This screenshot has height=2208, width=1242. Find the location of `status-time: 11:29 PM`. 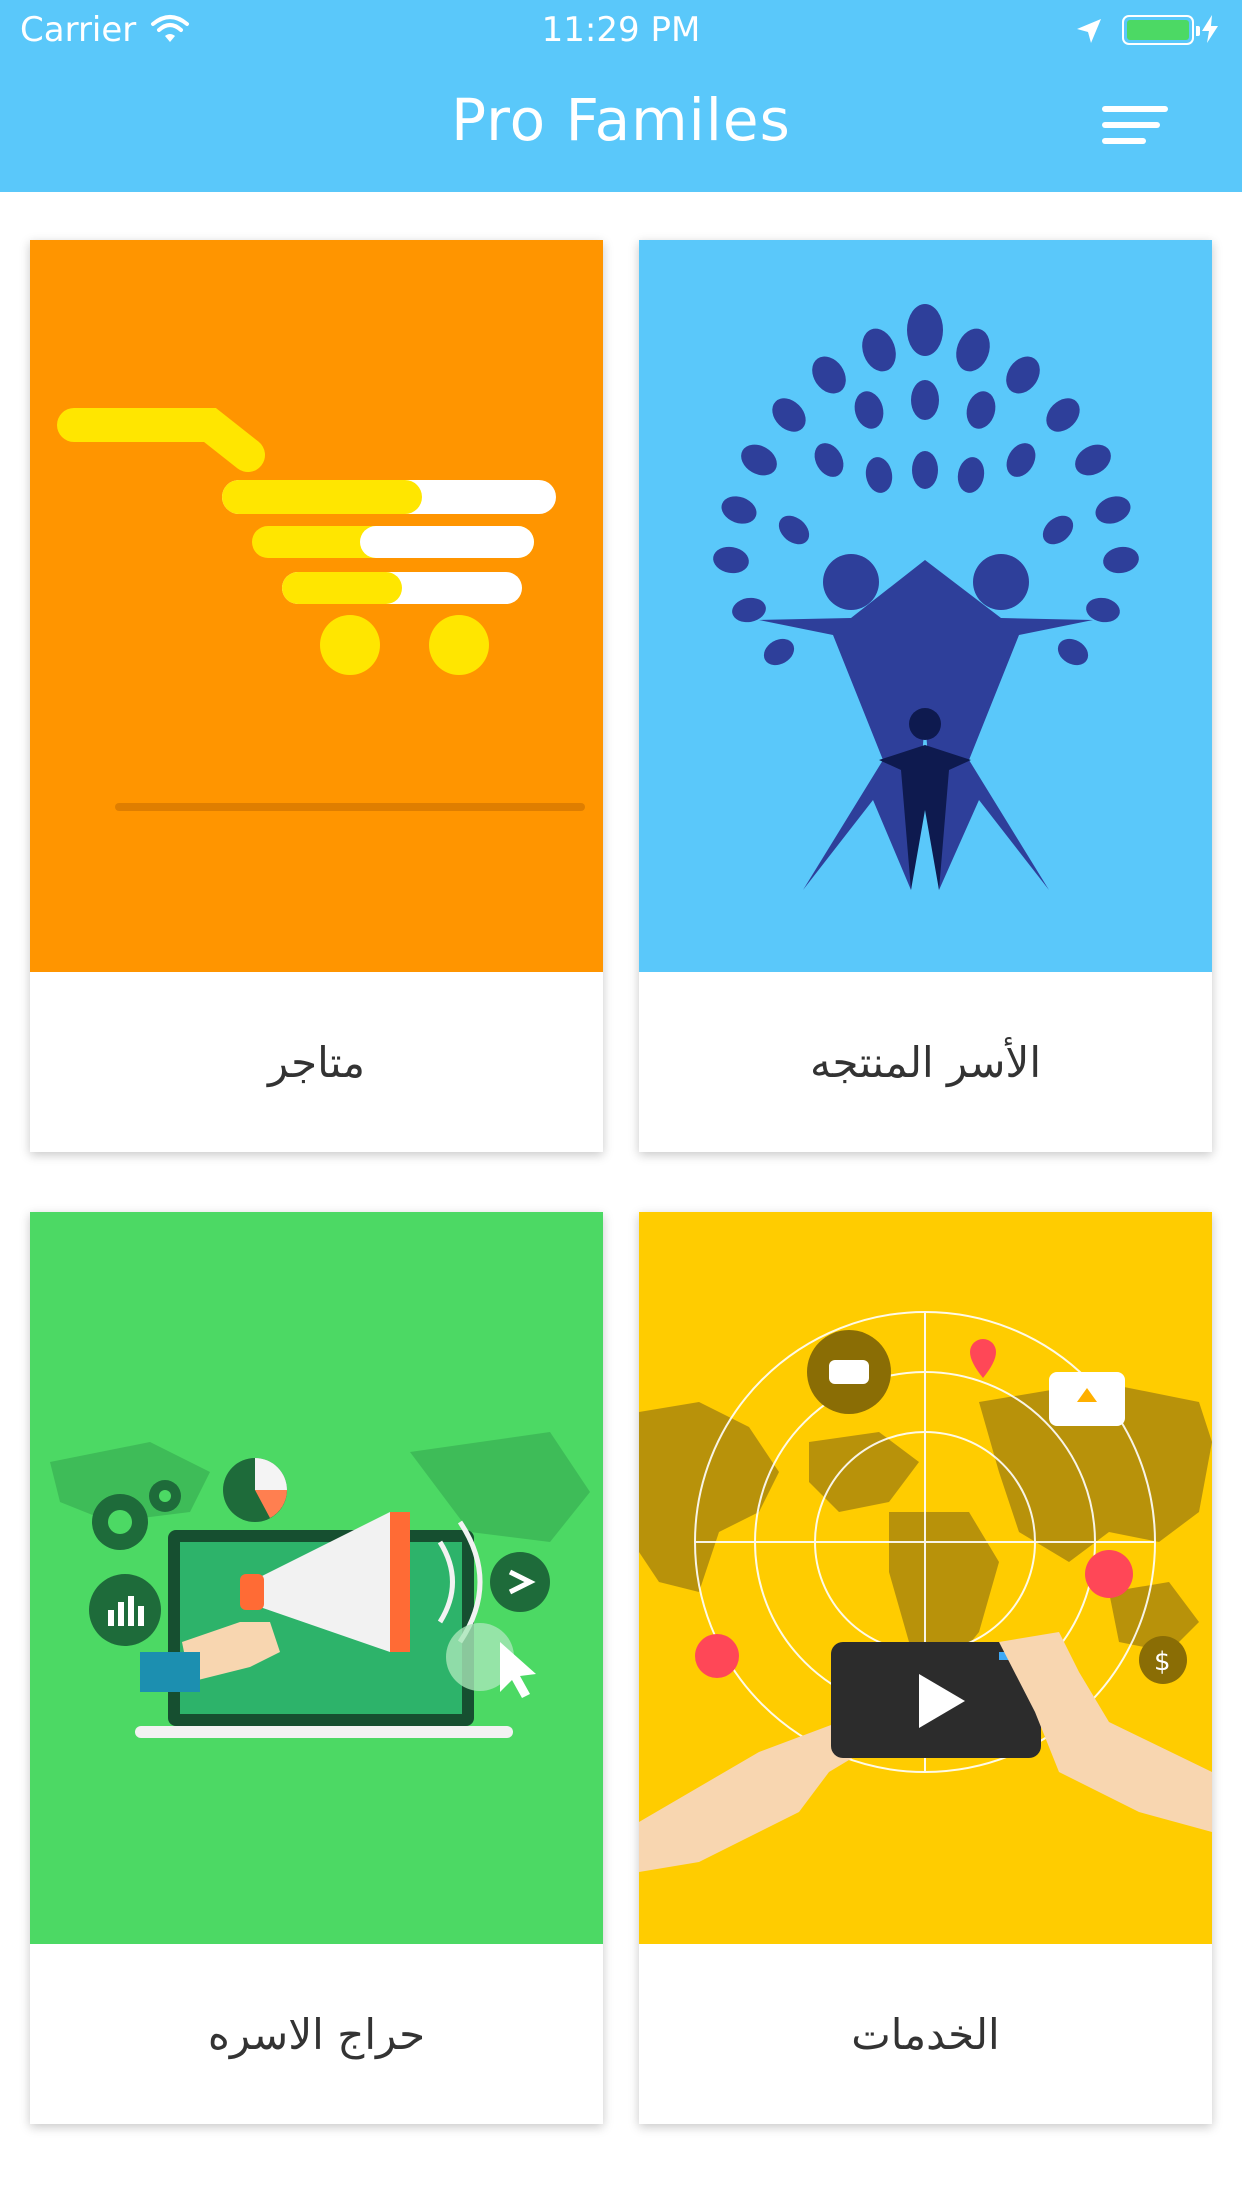

status-time: 11:29 PM is located at coordinates (621, 30).